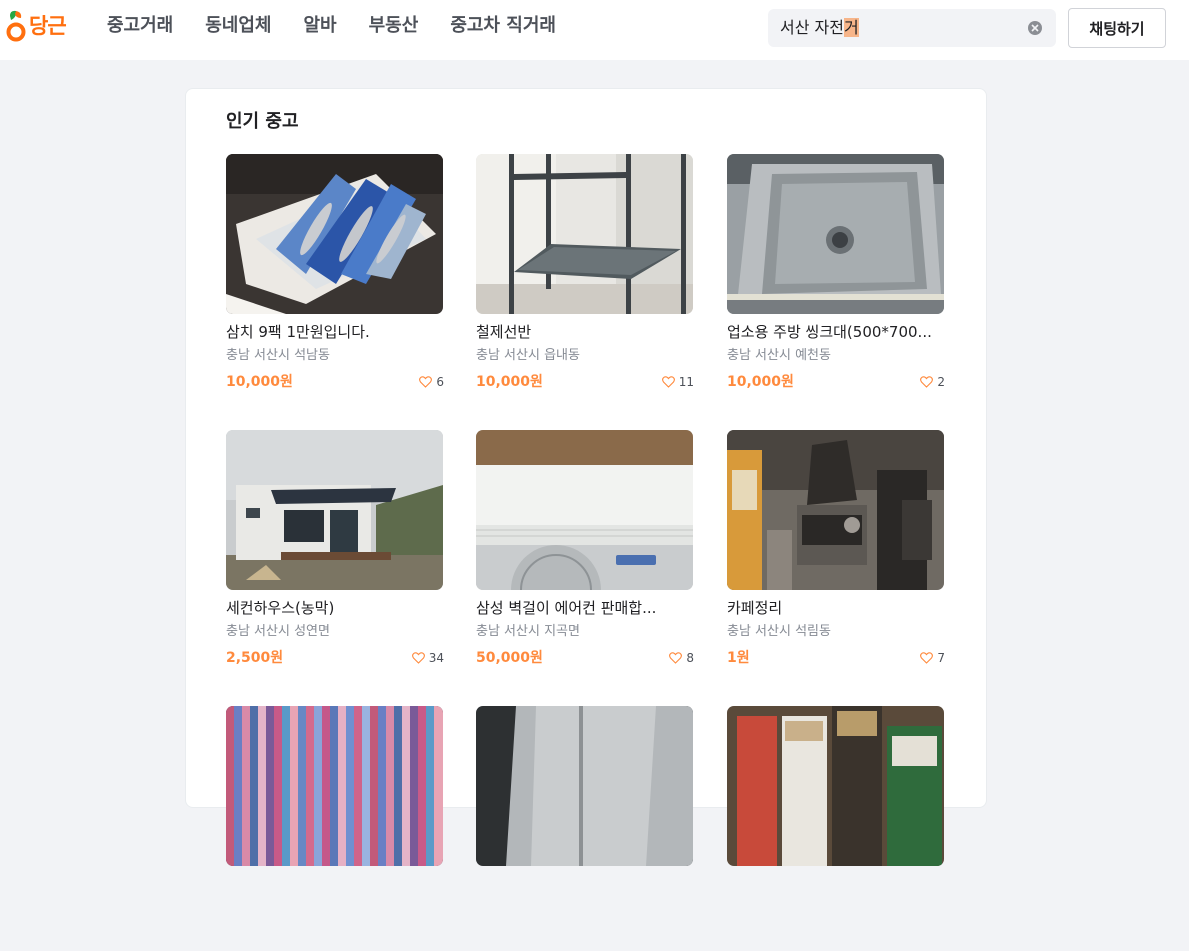  Describe the element at coordinates (1035, 28) in the screenshot. I see `clear-icon` at that location.